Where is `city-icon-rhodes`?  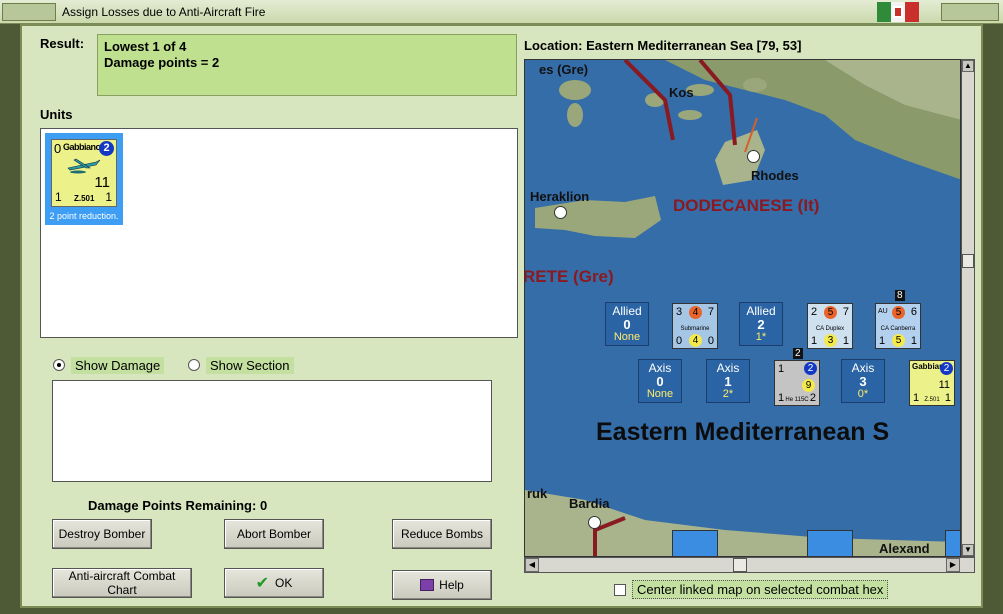 city-icon-rhodes is located at coordinates (753, 156).